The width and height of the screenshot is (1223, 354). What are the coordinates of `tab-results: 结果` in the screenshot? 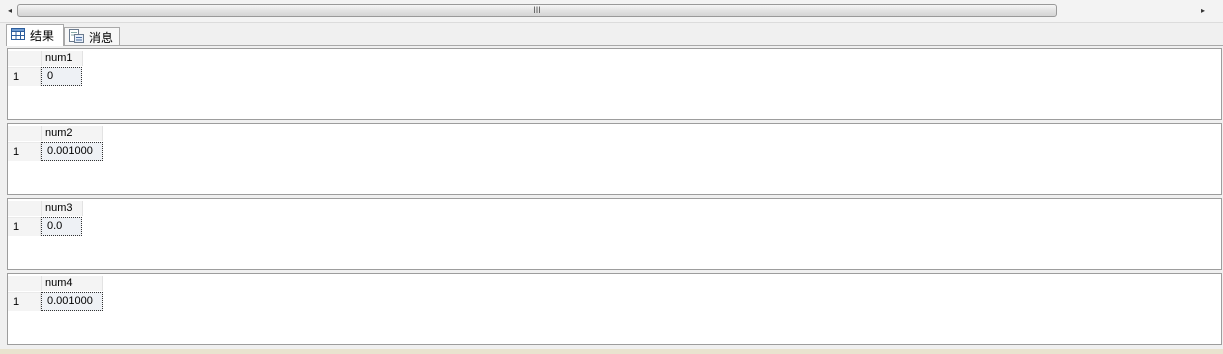 It's located at (35, 35).